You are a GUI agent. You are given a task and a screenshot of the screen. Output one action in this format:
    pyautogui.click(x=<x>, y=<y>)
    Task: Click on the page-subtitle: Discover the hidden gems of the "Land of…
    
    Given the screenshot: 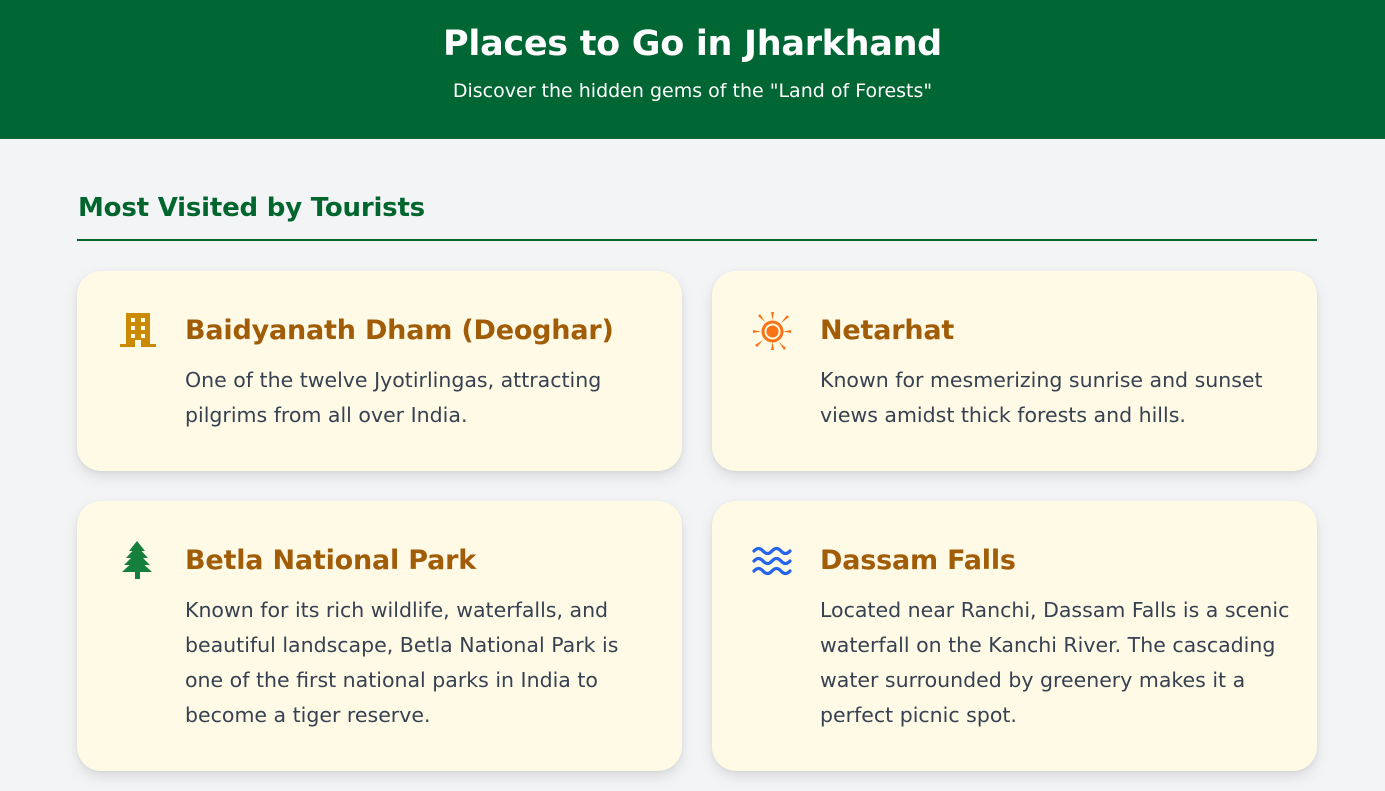 What is the action you would take?
    pyautogui.click(x=692, y=91)
    